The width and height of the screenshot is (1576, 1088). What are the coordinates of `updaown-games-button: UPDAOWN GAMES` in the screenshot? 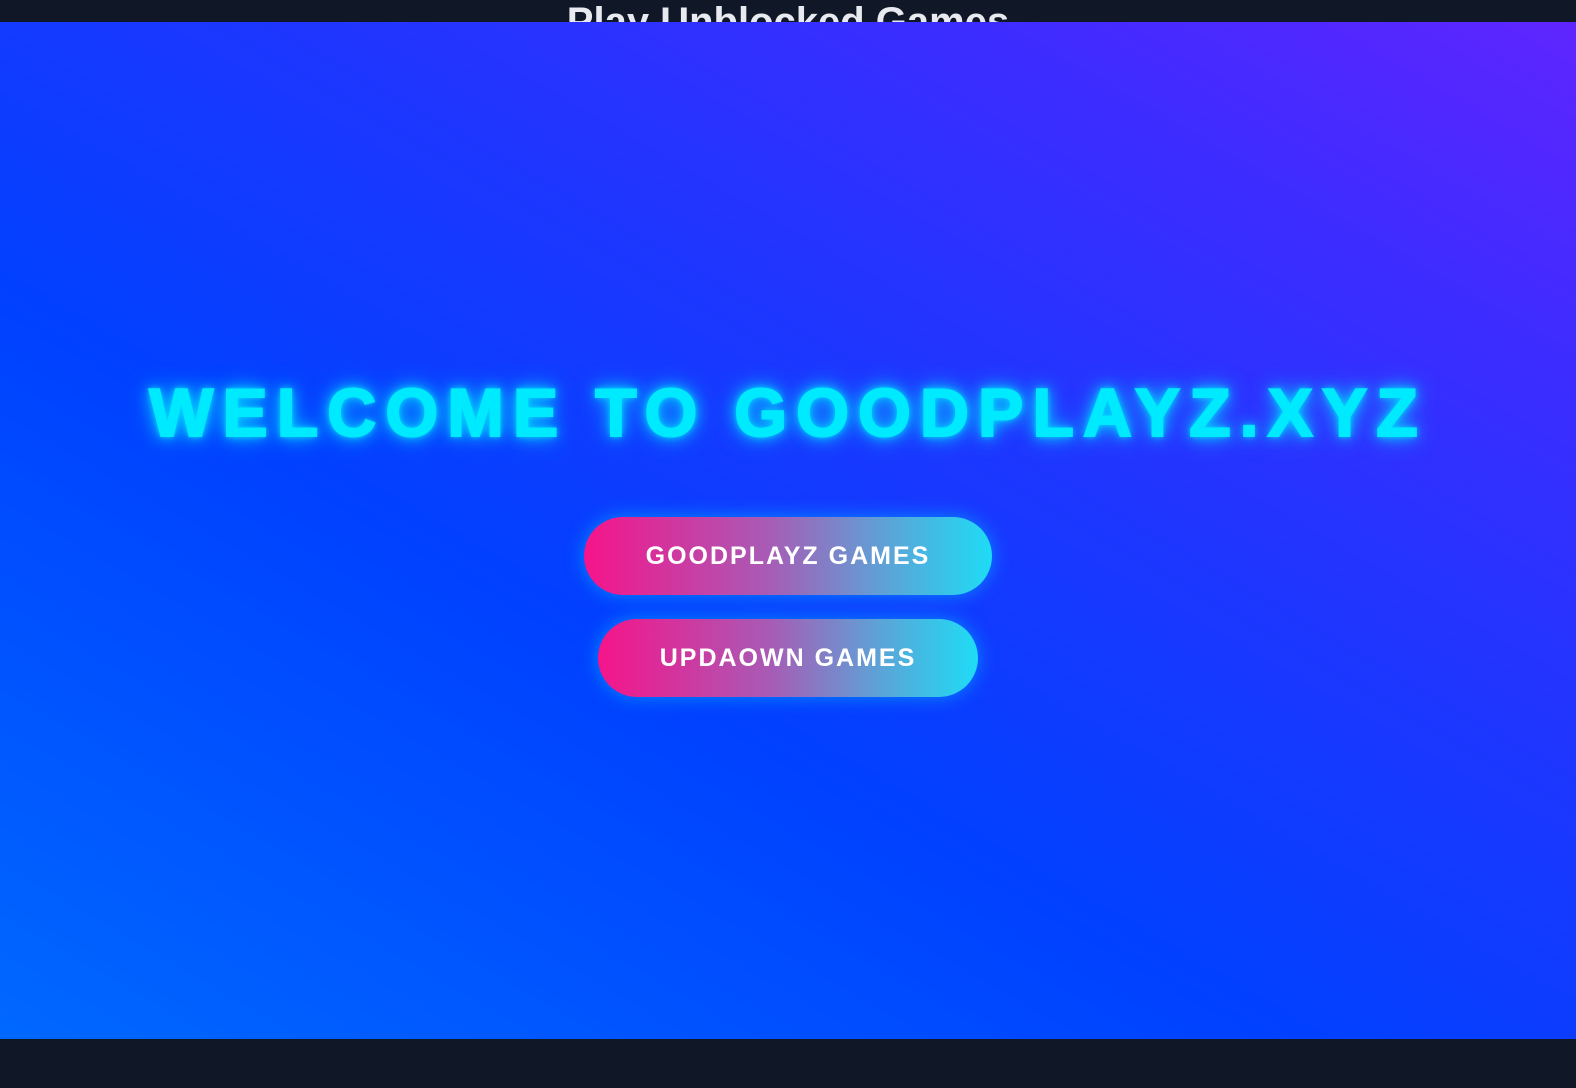 It's located at (788, 658).